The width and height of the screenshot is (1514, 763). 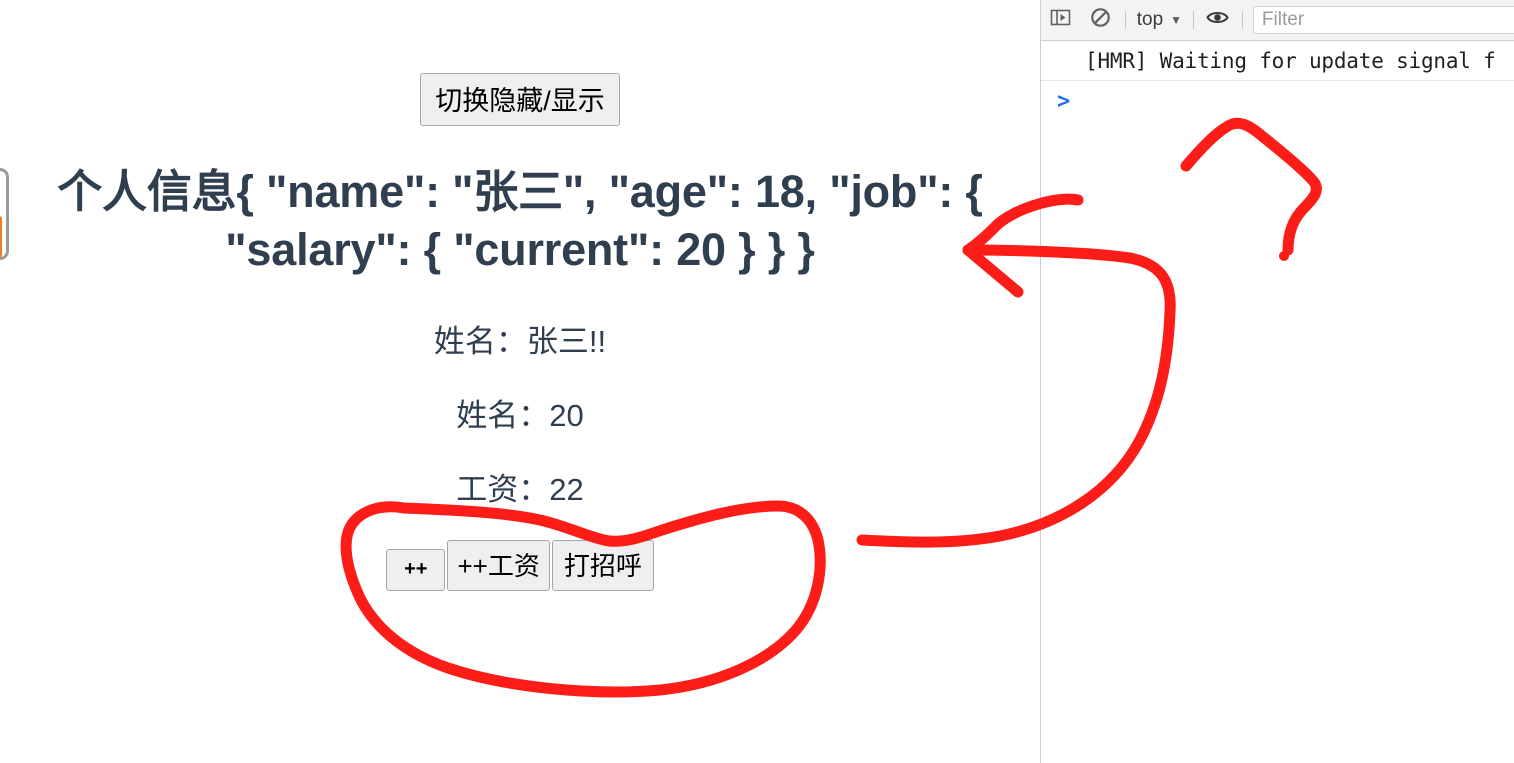 I want to click on toggle-visibility-button: 切换隐藏/显示, so click(x=520, y=99).